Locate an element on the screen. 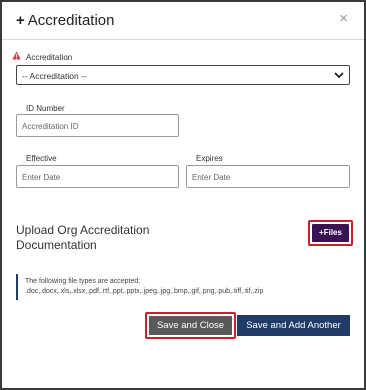 The height and width of the screenshot is (390, 366). save-close-highlight: Save and Close is located at coordinates (190, 325).